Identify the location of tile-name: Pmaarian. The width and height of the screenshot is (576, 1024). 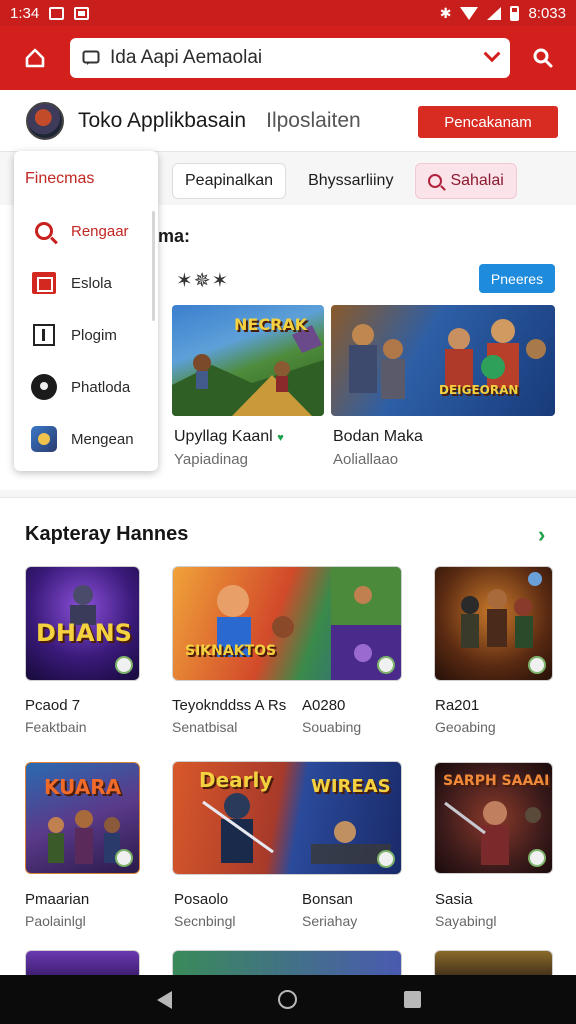
(57, 899).